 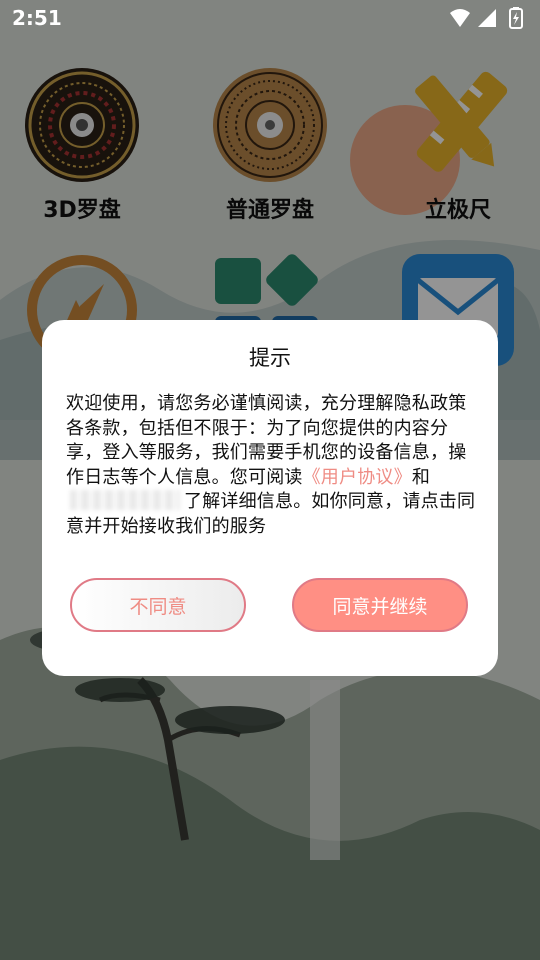 I want to click on status-time: 2:51, so click(x=37, y=18).